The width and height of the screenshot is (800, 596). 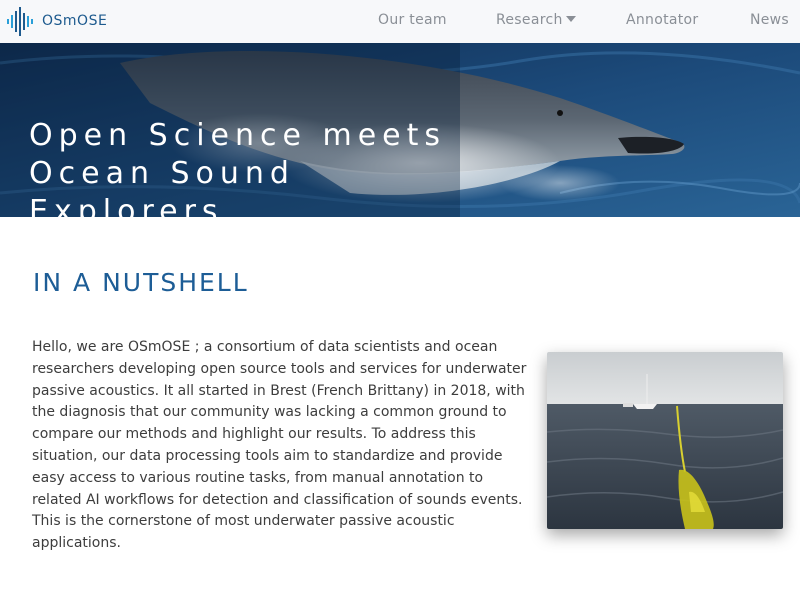 I want to click on section-title: IN A NUTSHELL, so click(x=141, y=282).